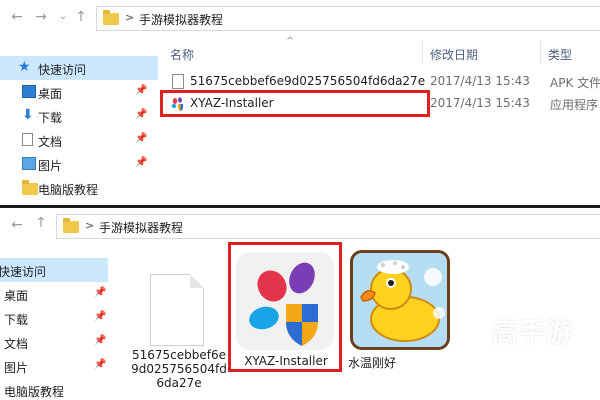 This screenshot has height=400, width=600. What do you see at coordinates (473, 327) in the screenshot?
I see `gaoshouyou-logo-icon` at bounding box center [473, 327].